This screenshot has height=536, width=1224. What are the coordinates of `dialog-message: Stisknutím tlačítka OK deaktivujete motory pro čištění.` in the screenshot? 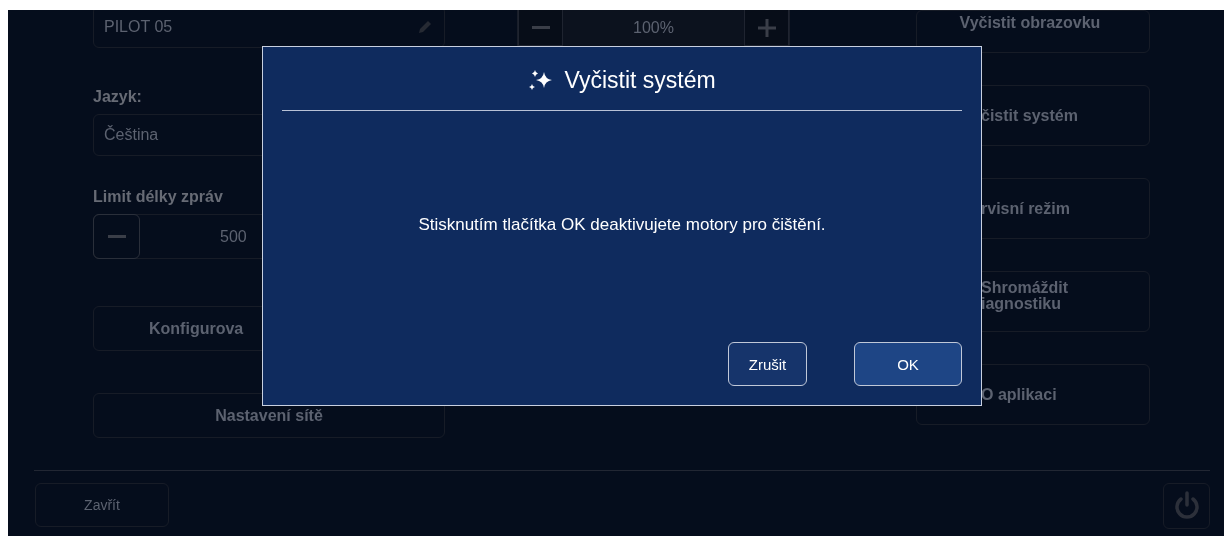 It's located at (622, 225).